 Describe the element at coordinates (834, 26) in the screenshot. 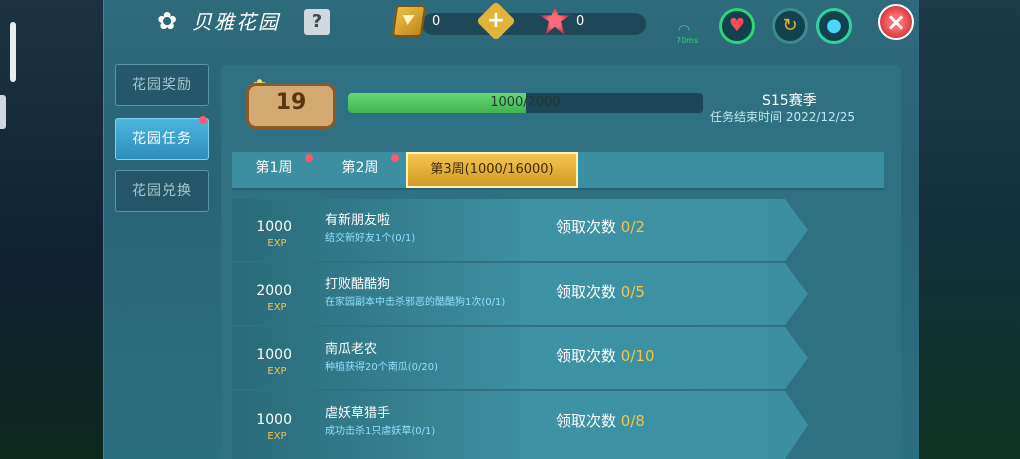

I see `water-drop-icon: ●` at that location.